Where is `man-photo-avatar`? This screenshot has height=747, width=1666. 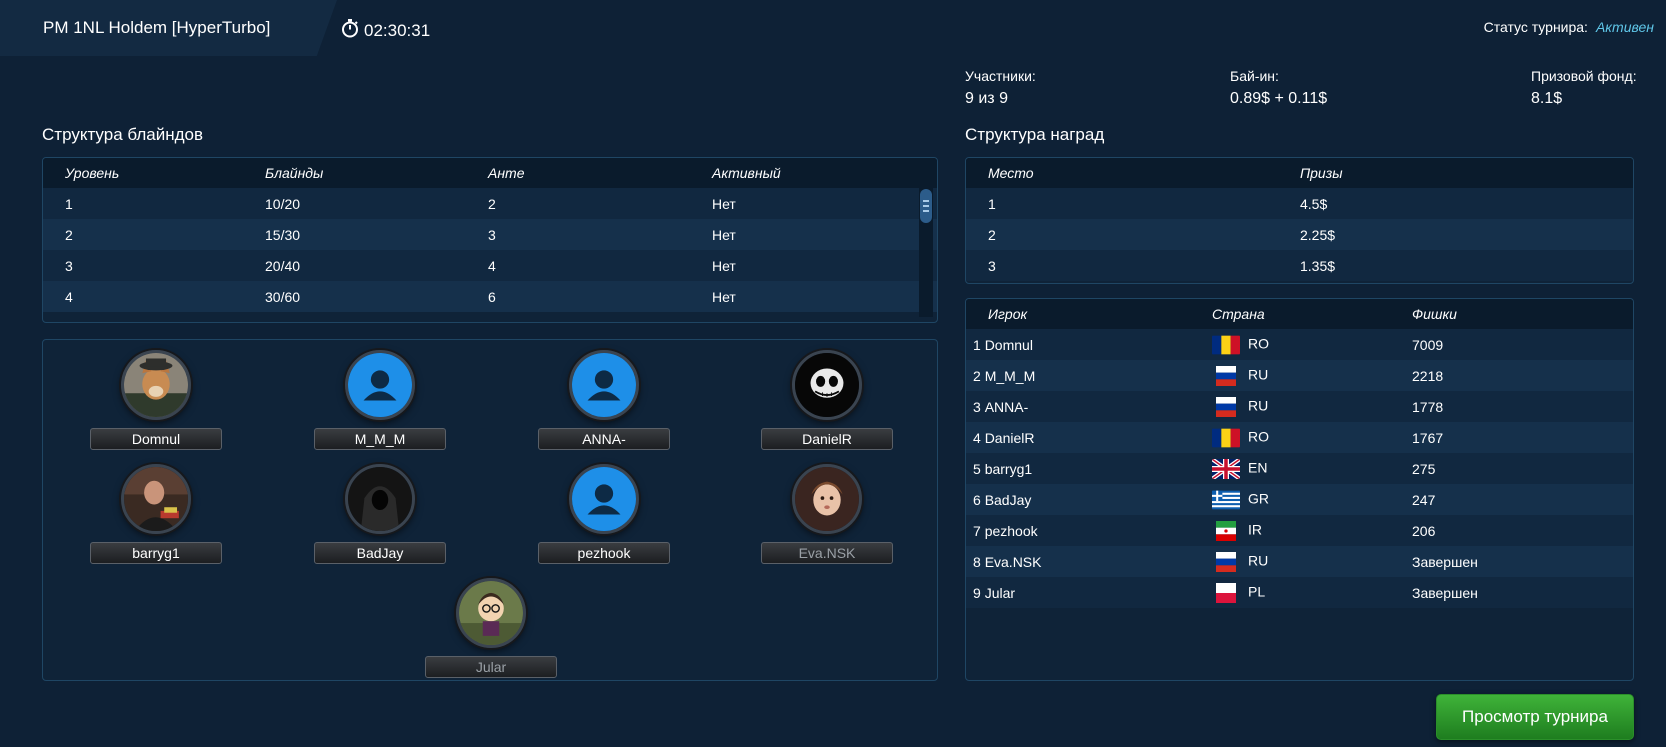 man-photo-avatar is located at coordinates (156, 499).